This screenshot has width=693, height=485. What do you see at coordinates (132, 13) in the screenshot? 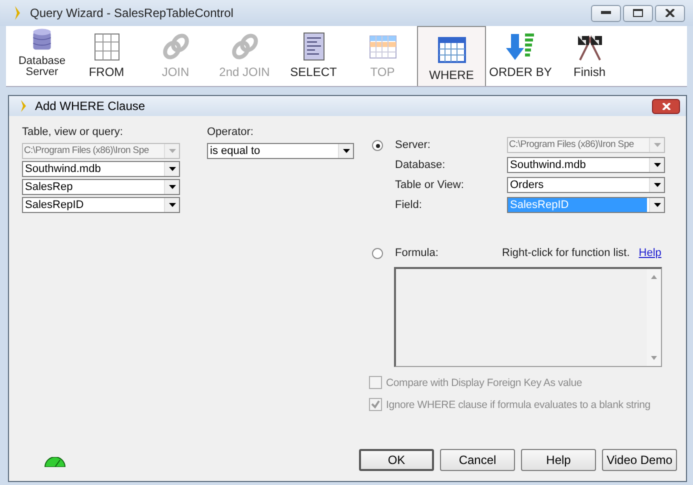
I see `window-title: Query Wizard - SalesRepTableControl` at bounding box center [132, 13].